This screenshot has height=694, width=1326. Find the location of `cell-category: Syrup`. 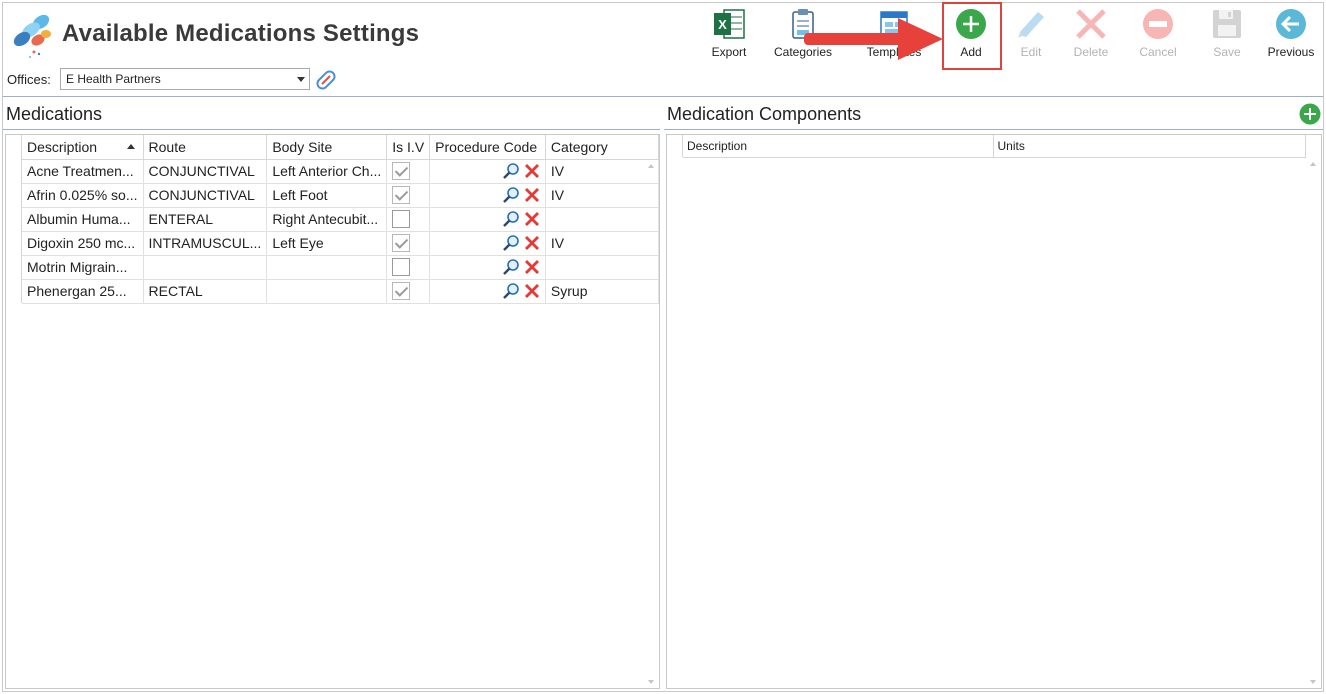

cell-category: Syrup is located at coordinates (602, 291).